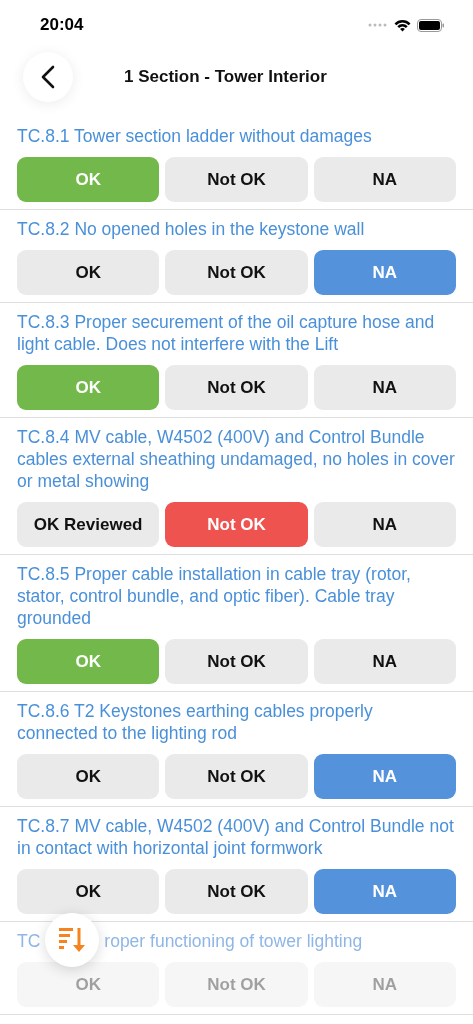 Image resolution: width=473 pixels, height=1024 pixels. I want to click on checklist-item-title: roper functioning of tower lighting, so click(233, 941).